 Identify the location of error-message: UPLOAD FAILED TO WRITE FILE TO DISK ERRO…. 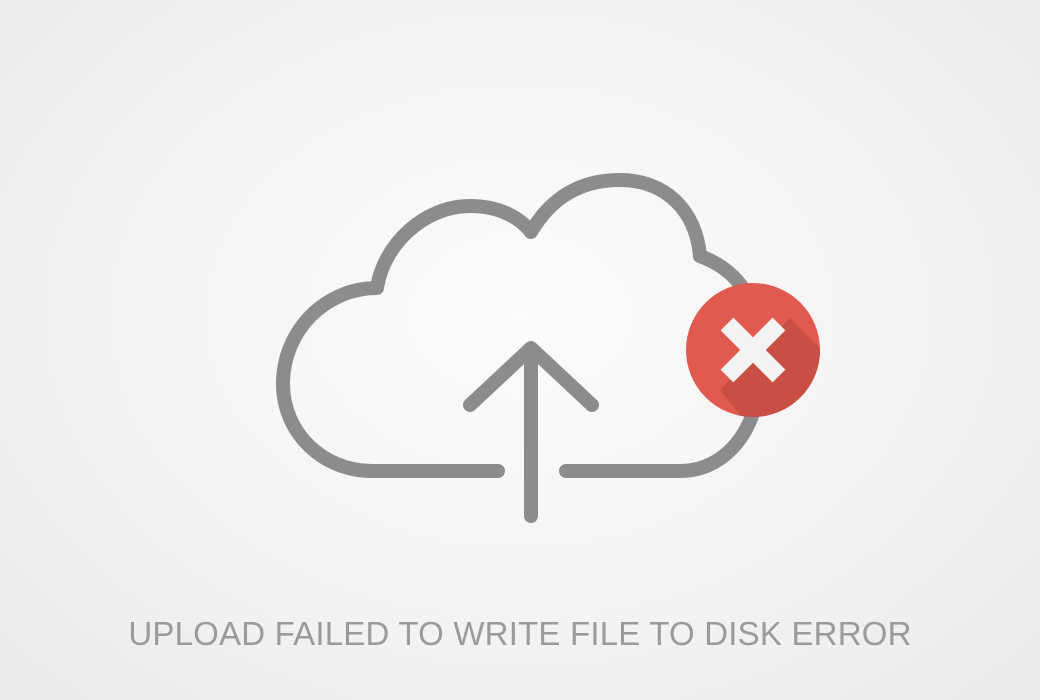
(520, 633).